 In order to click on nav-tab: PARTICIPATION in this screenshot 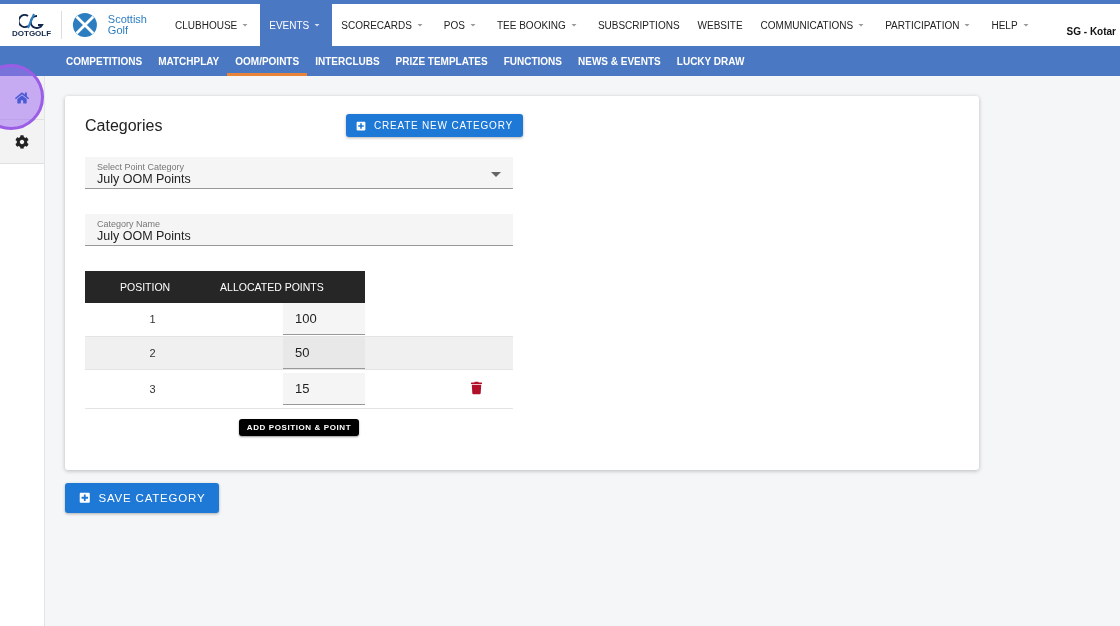, I will do `click(929, 25)`.